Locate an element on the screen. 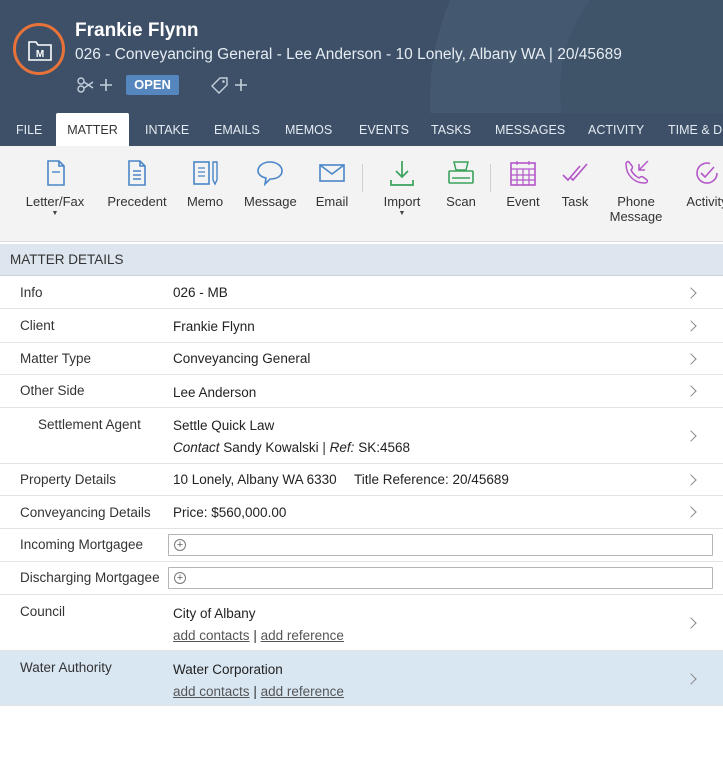 This screenshot has width=723, height=771. tab-activity: ACTIVITY is located at coordinates (616, 129).